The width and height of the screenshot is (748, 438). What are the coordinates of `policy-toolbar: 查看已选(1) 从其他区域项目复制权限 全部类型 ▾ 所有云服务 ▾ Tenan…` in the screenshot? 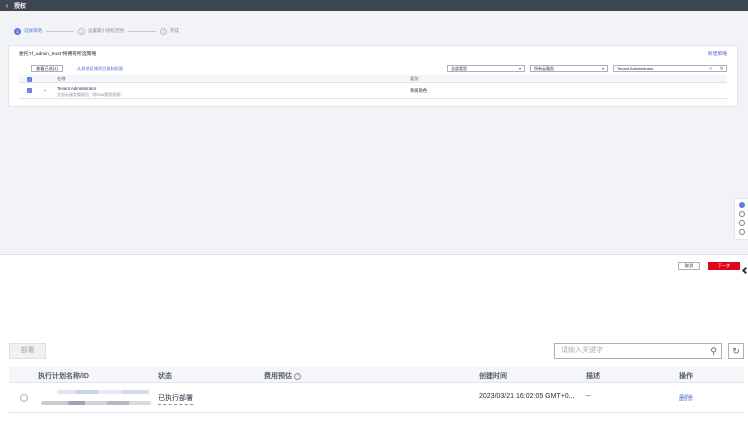 It's located at (373, 68).